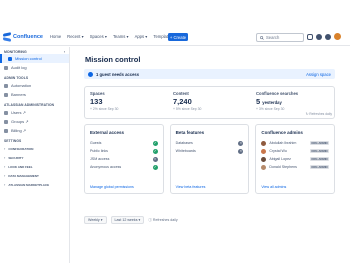 This screenshot has height=263, width=350. What do you see at coordinates (292, 101) in the screenshot?
I see `stat-value-row: 5 yesterday` at bounding box center [292, 101].